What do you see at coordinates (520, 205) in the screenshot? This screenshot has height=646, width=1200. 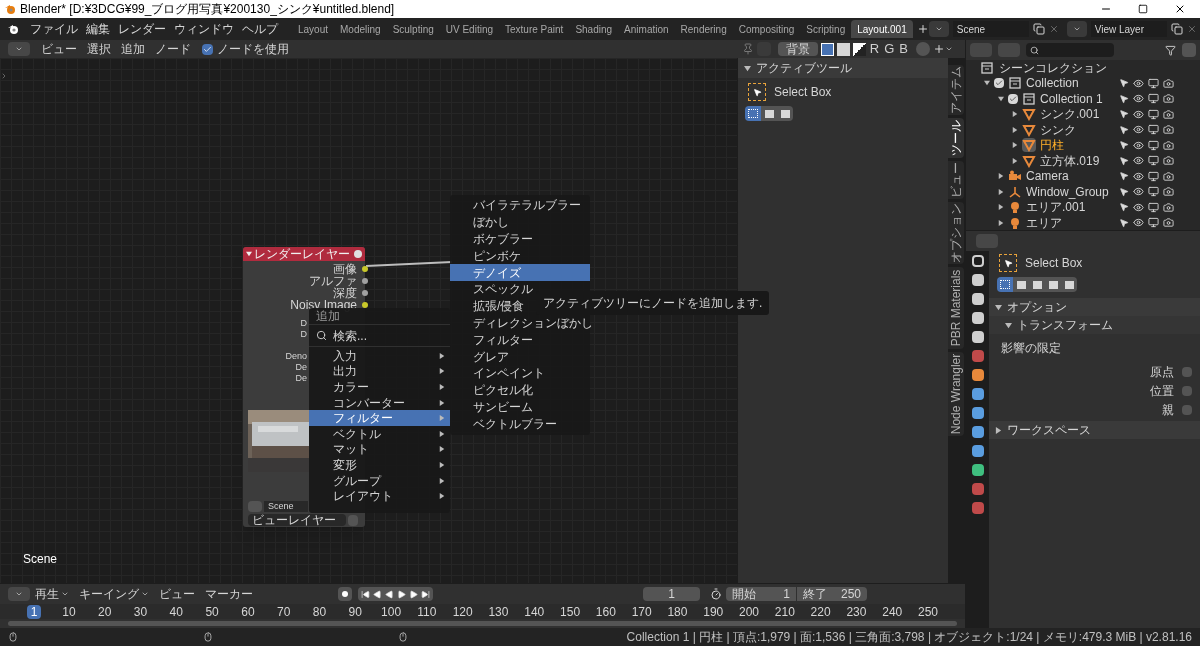 I see `menu-item: バイラテラルブラー` at bounding box center [520, 205].